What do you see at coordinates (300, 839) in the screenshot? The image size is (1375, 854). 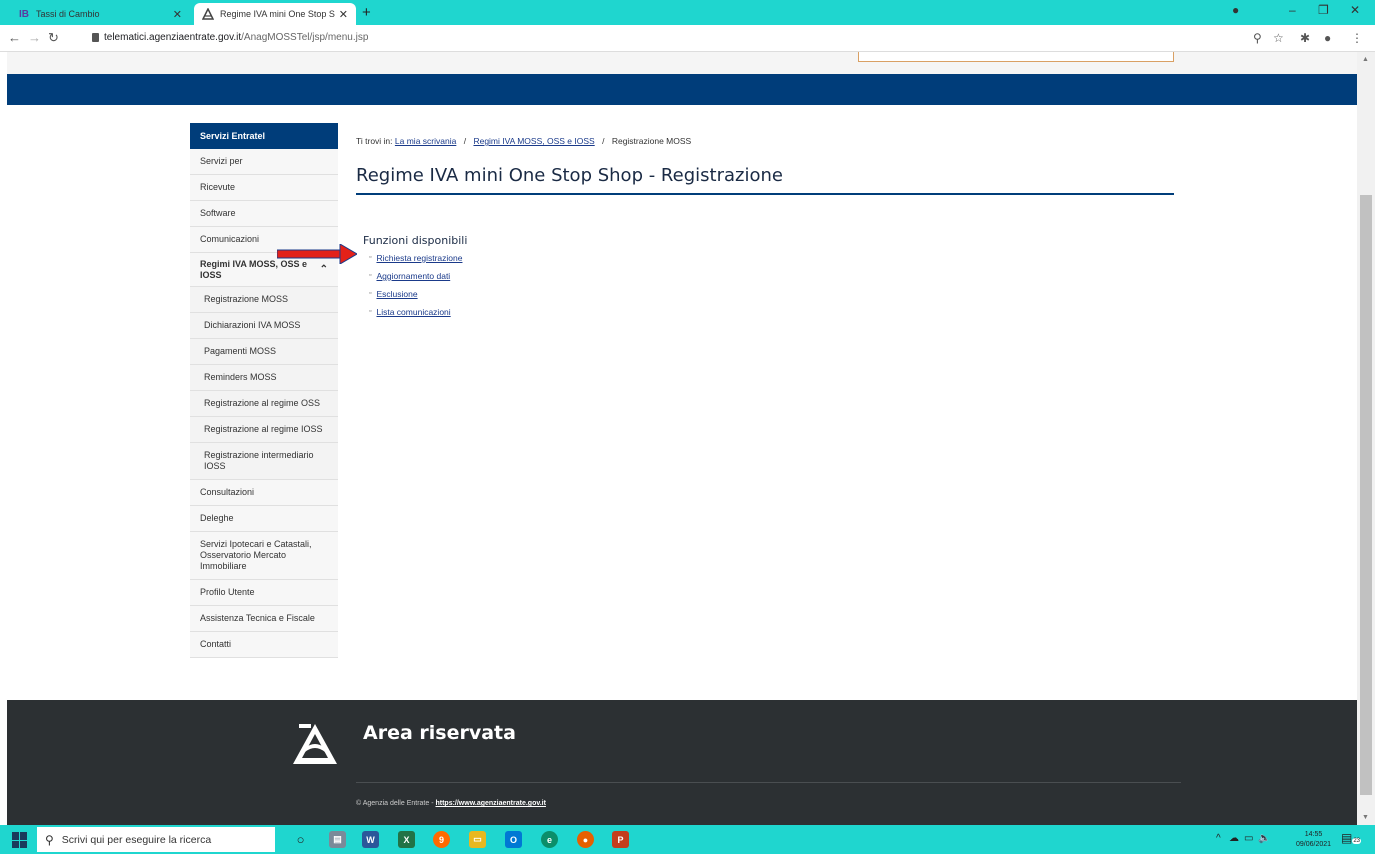 I see `cortana-icon: ○` at bounding box center [300, 839].